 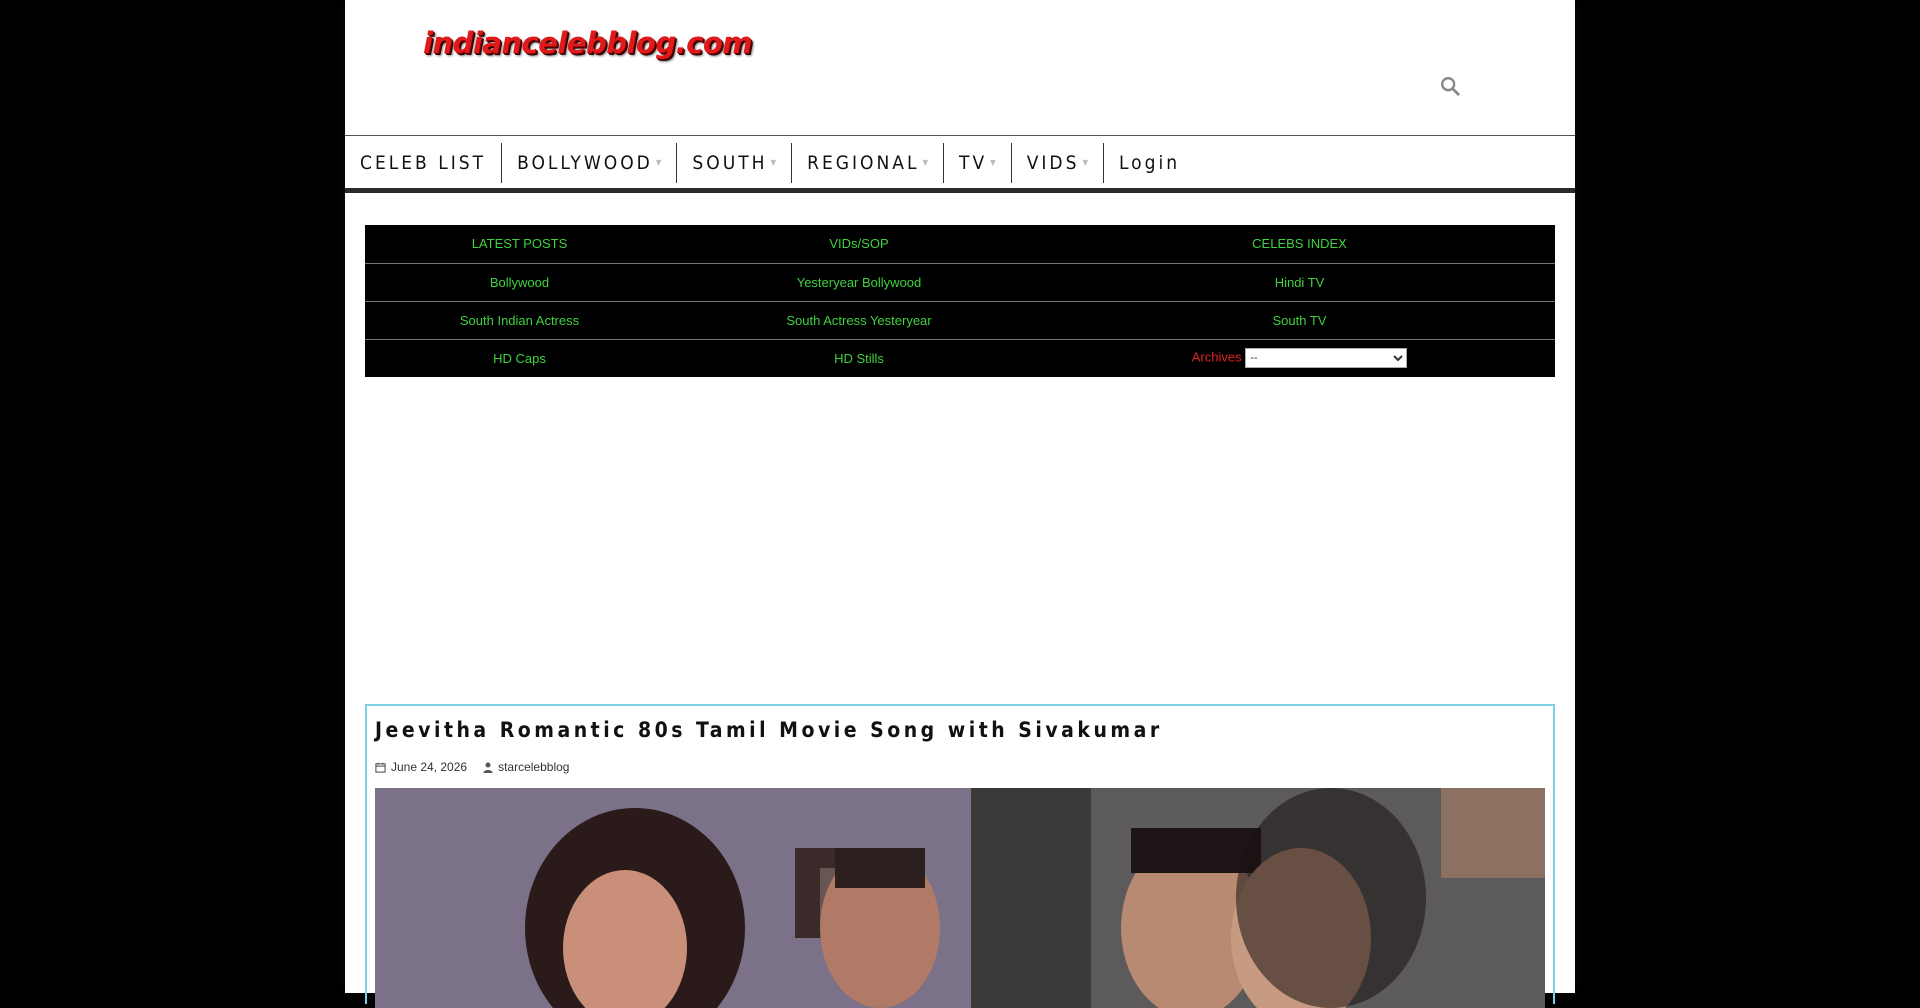 What do you see at coordinates (429, 767) in the screenshot?
I see `post-date-text: June 24, 2026` at bounding box center [429, 767].